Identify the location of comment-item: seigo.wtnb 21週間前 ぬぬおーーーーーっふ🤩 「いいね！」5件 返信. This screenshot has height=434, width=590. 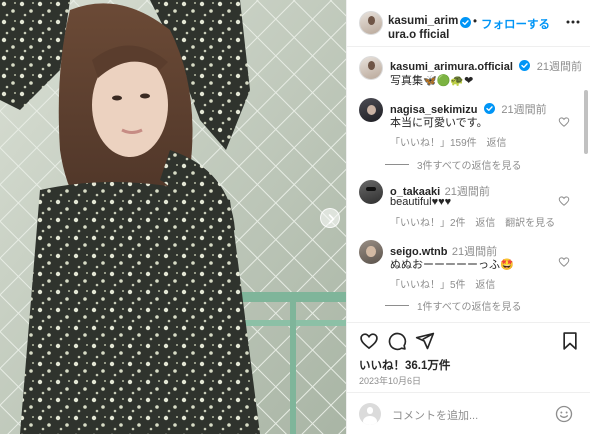
(468, 265).